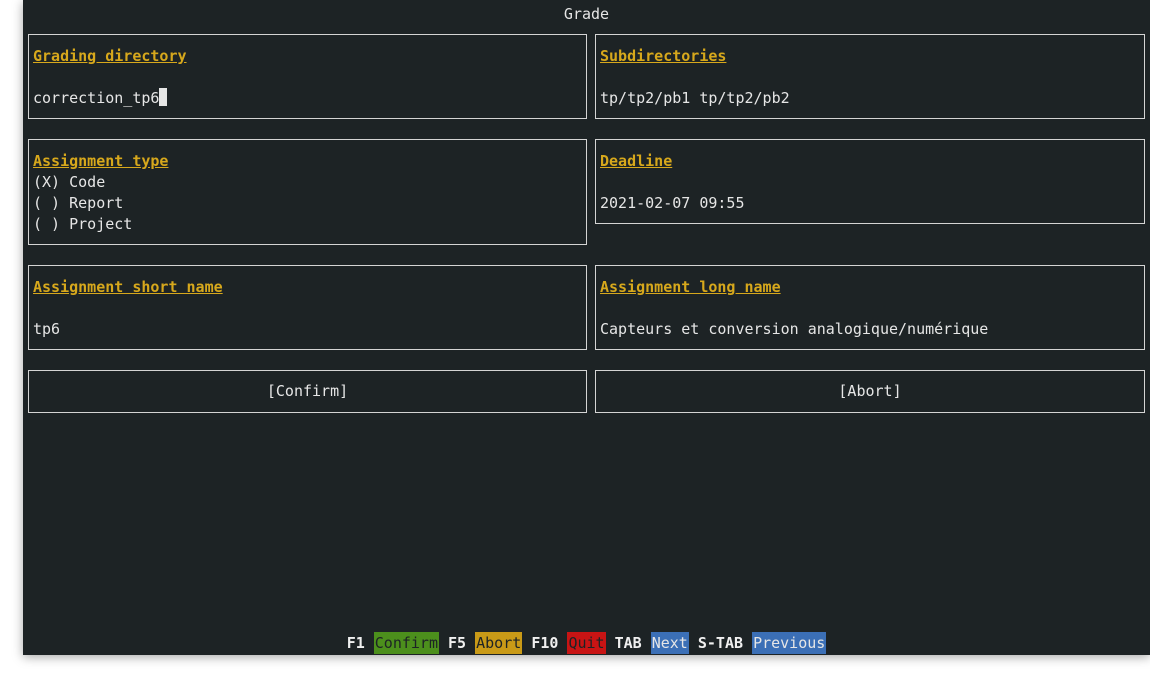 The image size is (1150, 686). I want to click on confirm-button: [Confirm], so click(307, 391).